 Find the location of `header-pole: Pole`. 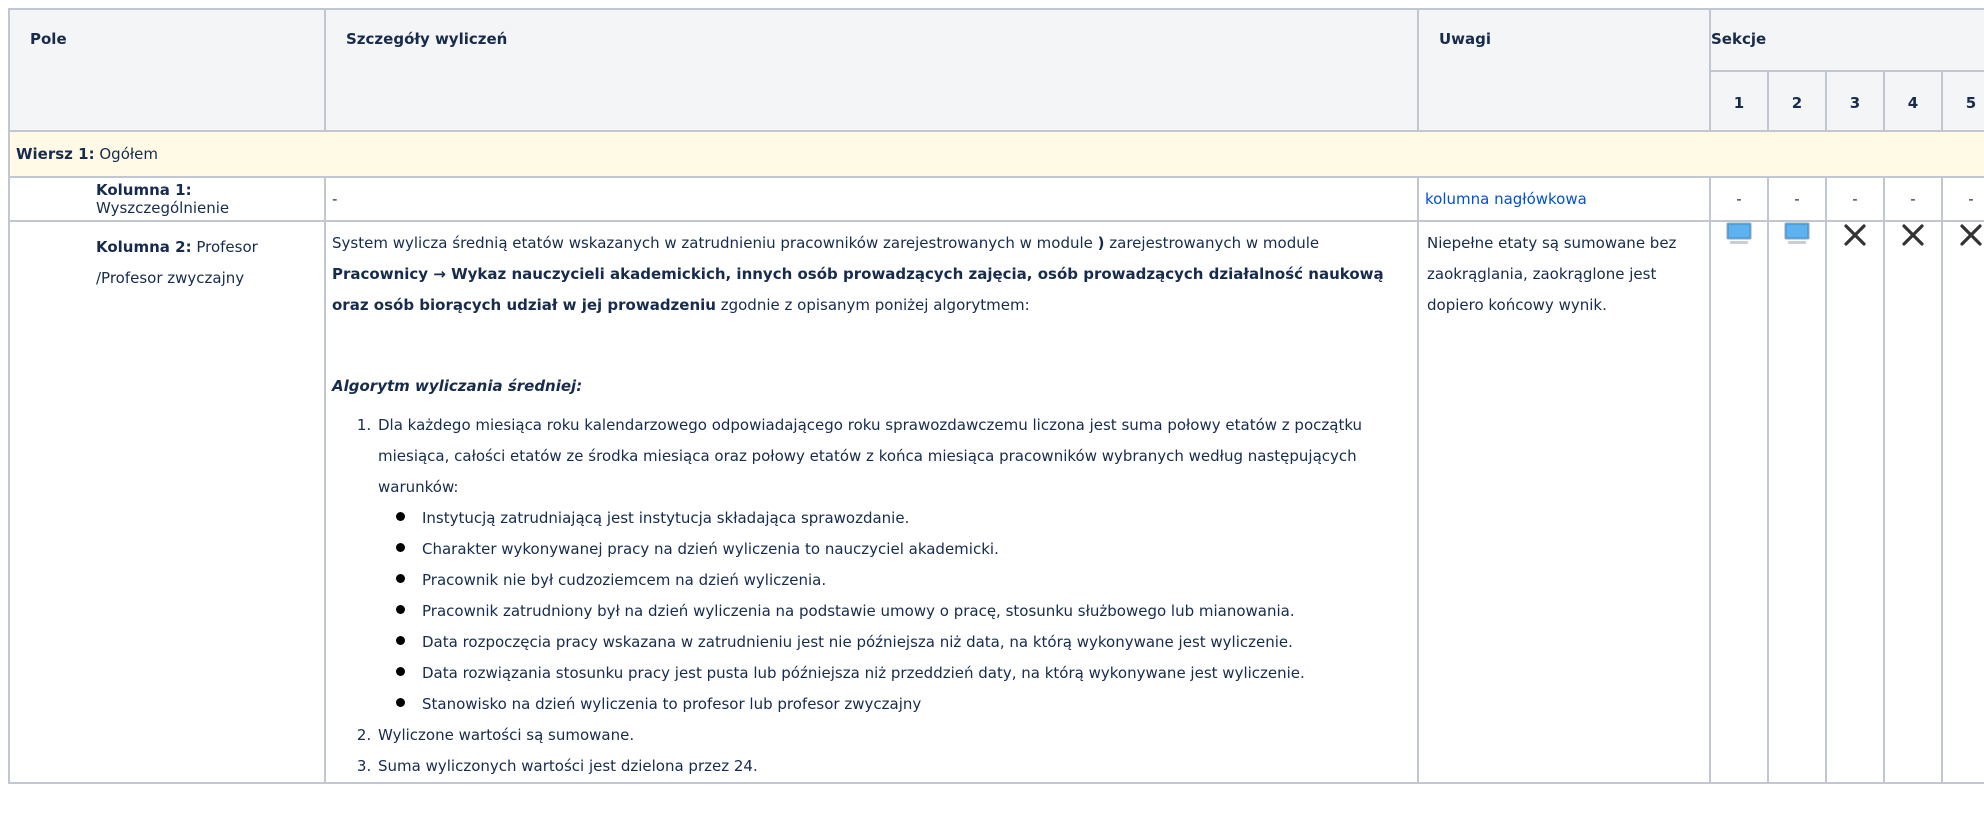

header-pole: Pole is located at coordinates (167, 70).